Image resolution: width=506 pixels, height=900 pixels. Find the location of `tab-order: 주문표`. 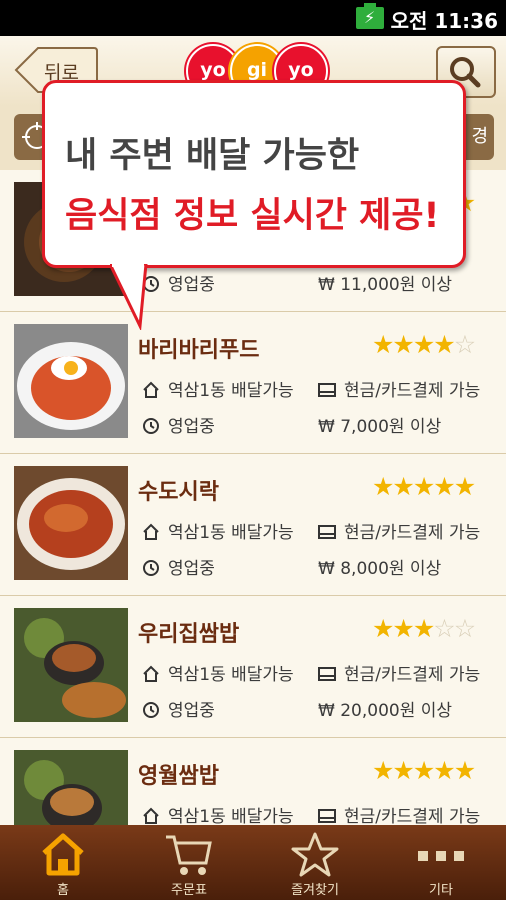

tab-order: 주문표 is located at coordinates (189, 862).